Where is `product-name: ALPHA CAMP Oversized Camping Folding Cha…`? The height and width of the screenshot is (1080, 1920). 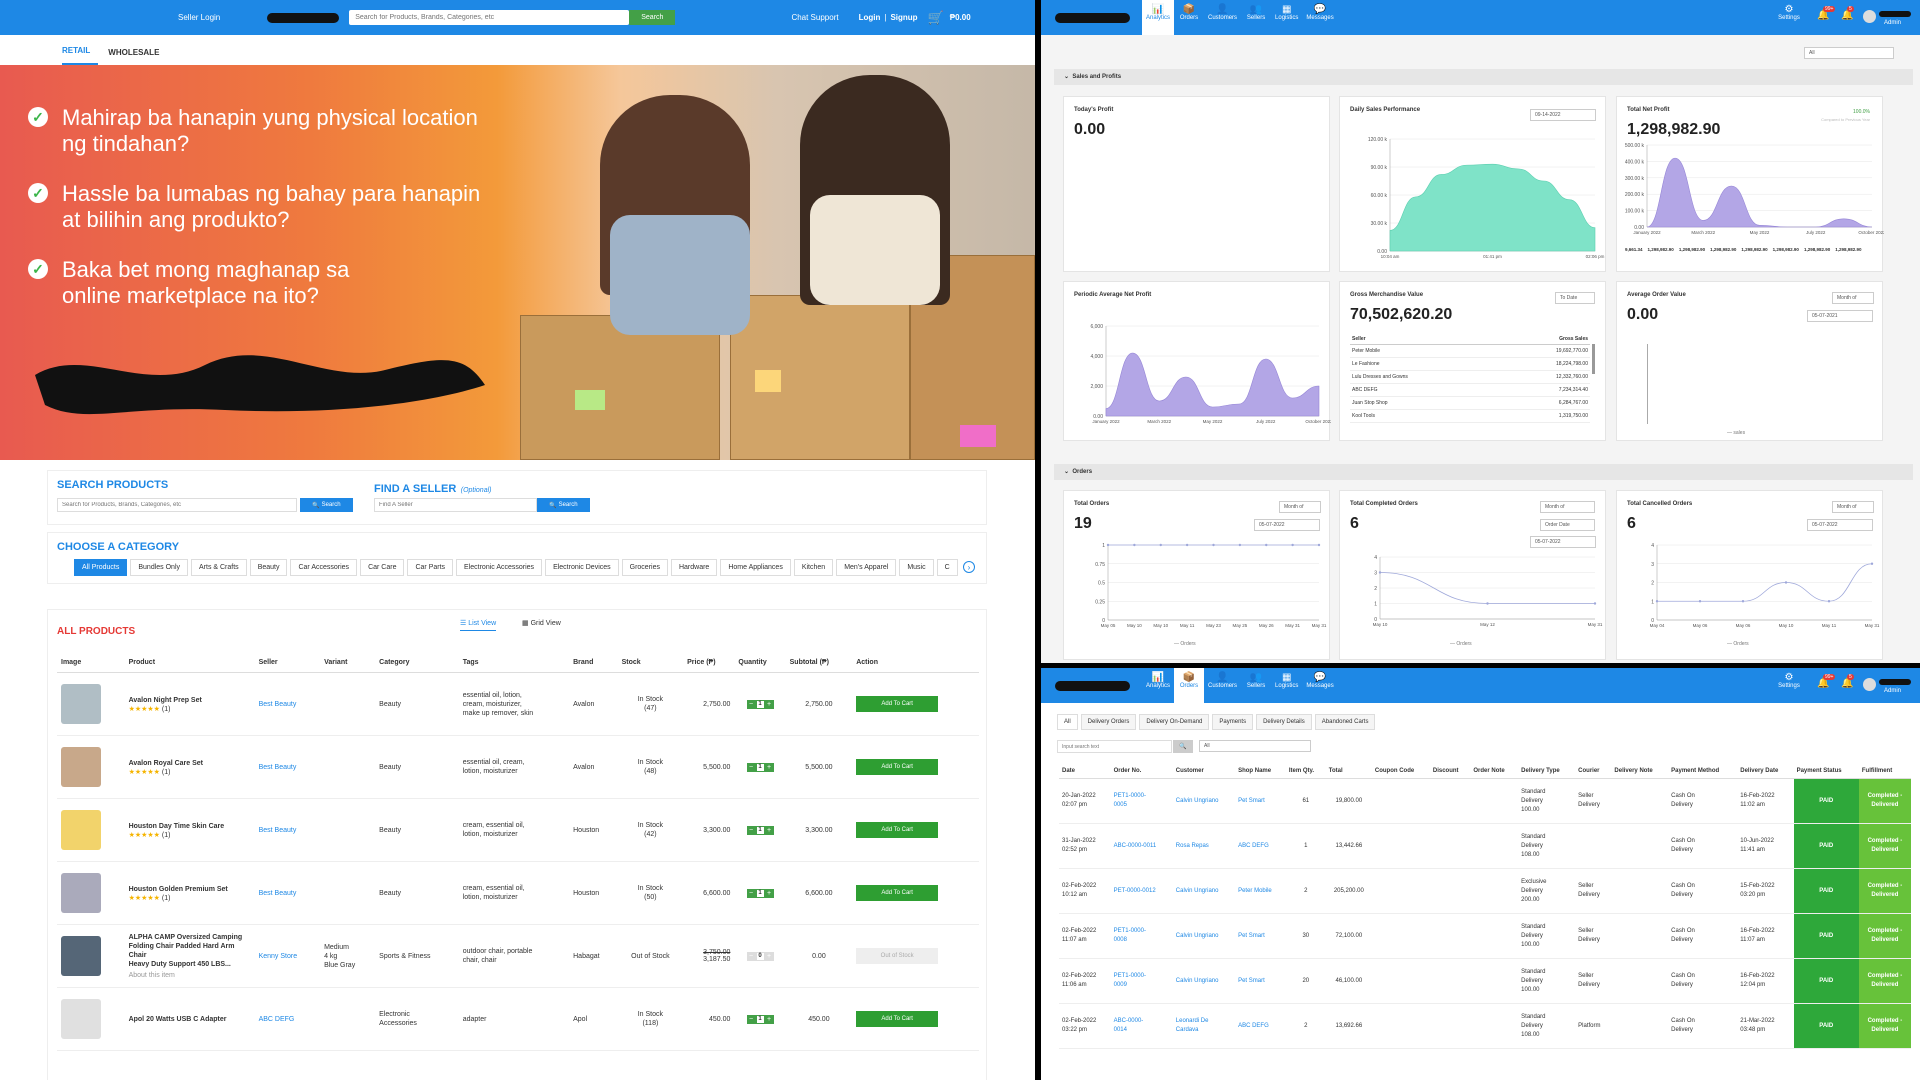 product-name: ALPHA CAMP Oversized Camping Folding Cha… is located at coordinates (190, 951).